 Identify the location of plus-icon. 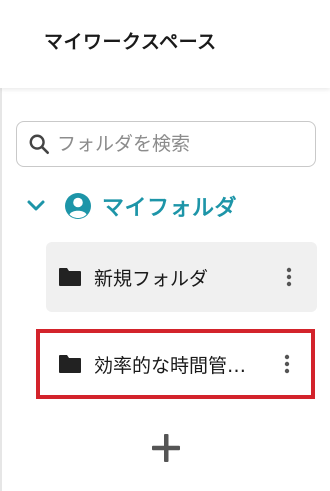
(166, 450).